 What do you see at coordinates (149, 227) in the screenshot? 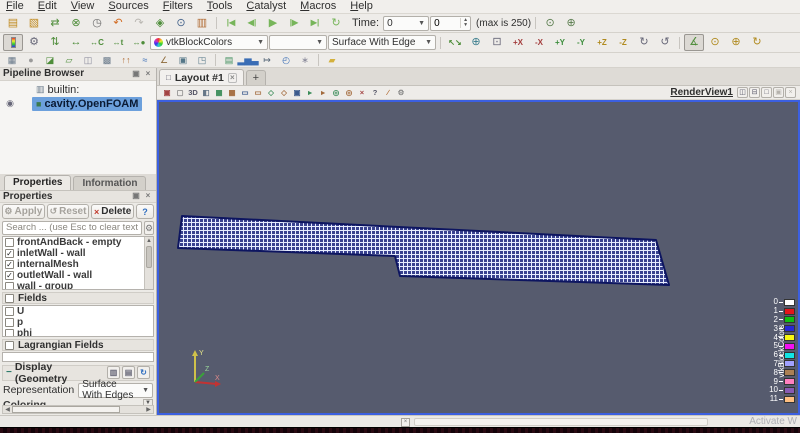
I see `search-options-gear-icon: ⚙` at bounding box center [149, 227].